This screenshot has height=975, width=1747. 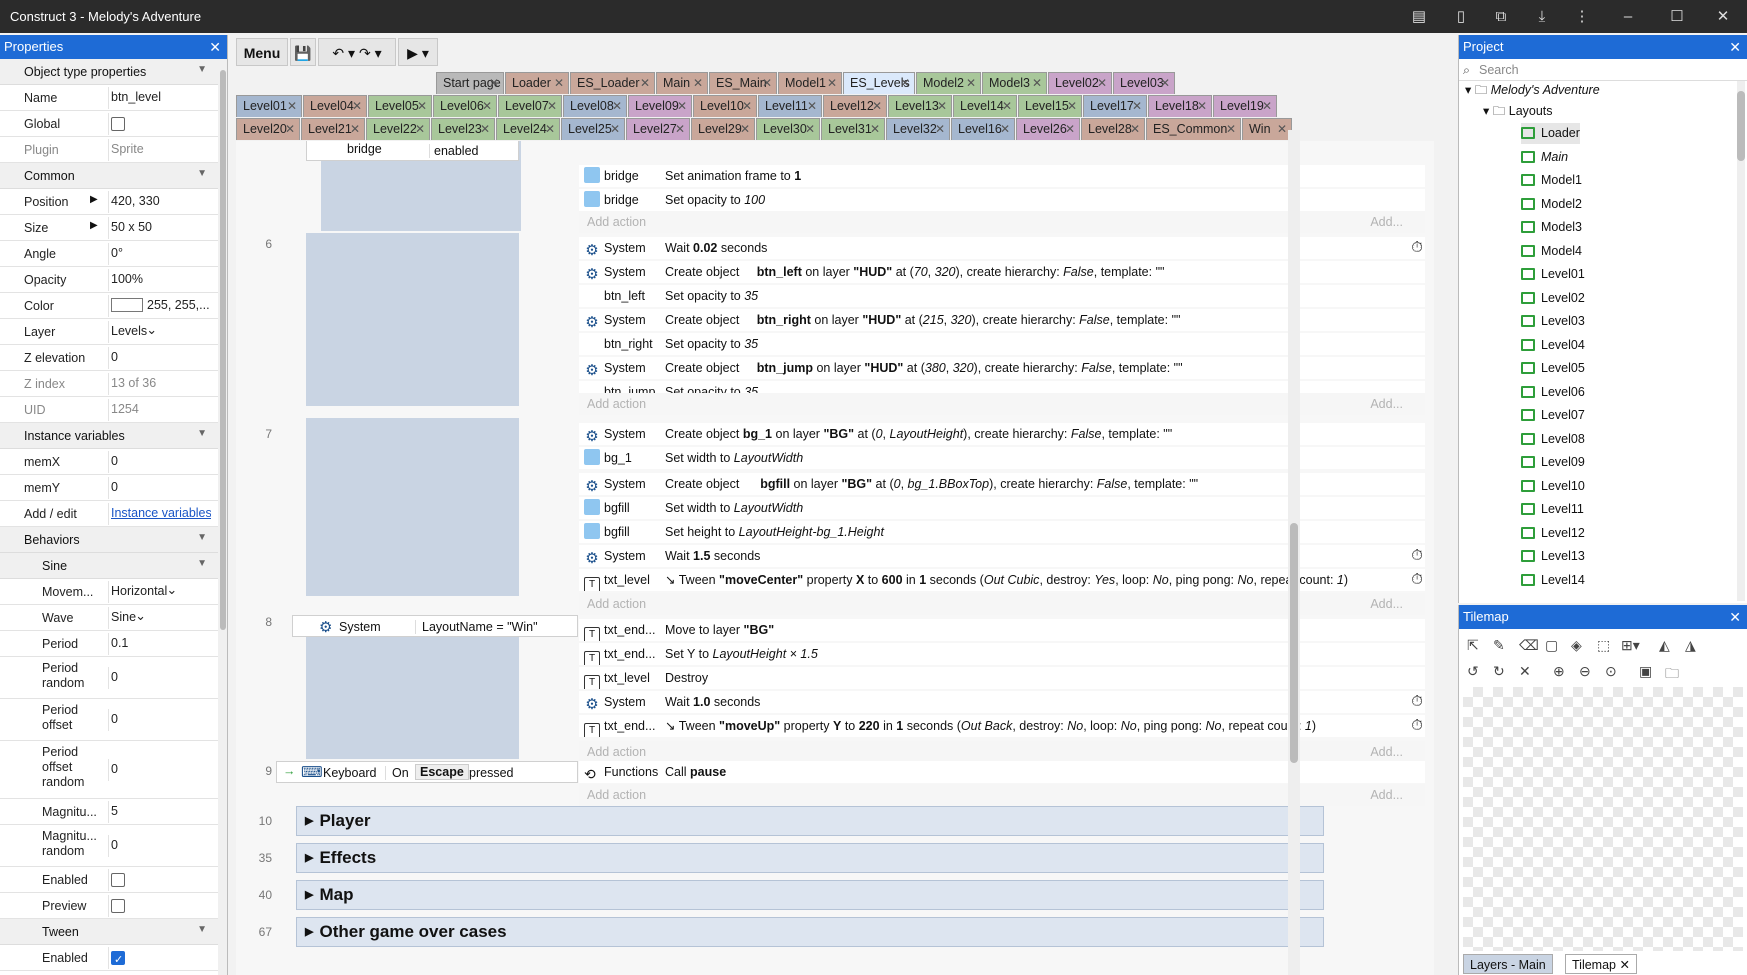 I want to click on property-value: Horizontal, so click(x=159, y=592).